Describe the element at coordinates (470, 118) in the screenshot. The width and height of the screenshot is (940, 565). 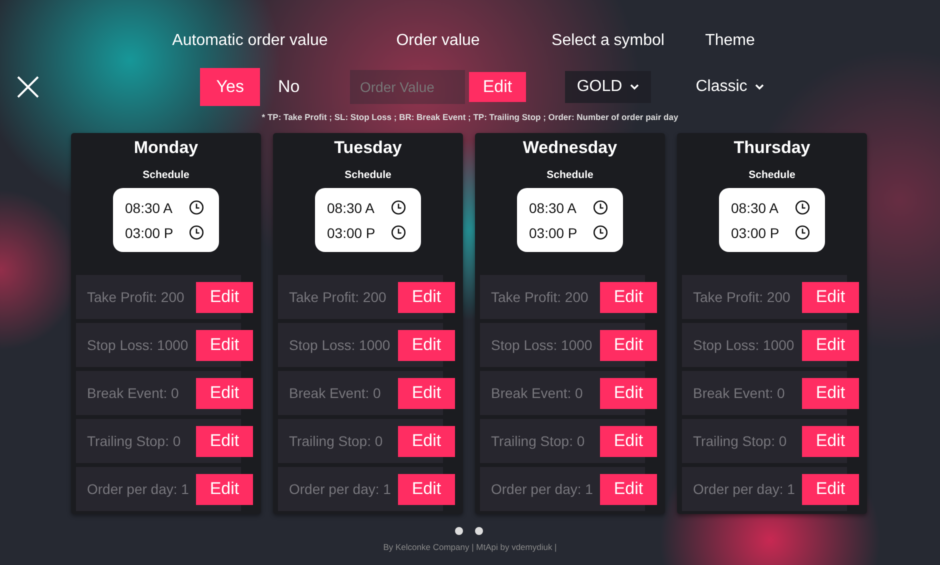
I see `legend-text: * TP: Take Profit ; SL: Stop Loss ; BR: Break Event ; TP: Trailing Stop ; Order: Number of order pair day` at that location.